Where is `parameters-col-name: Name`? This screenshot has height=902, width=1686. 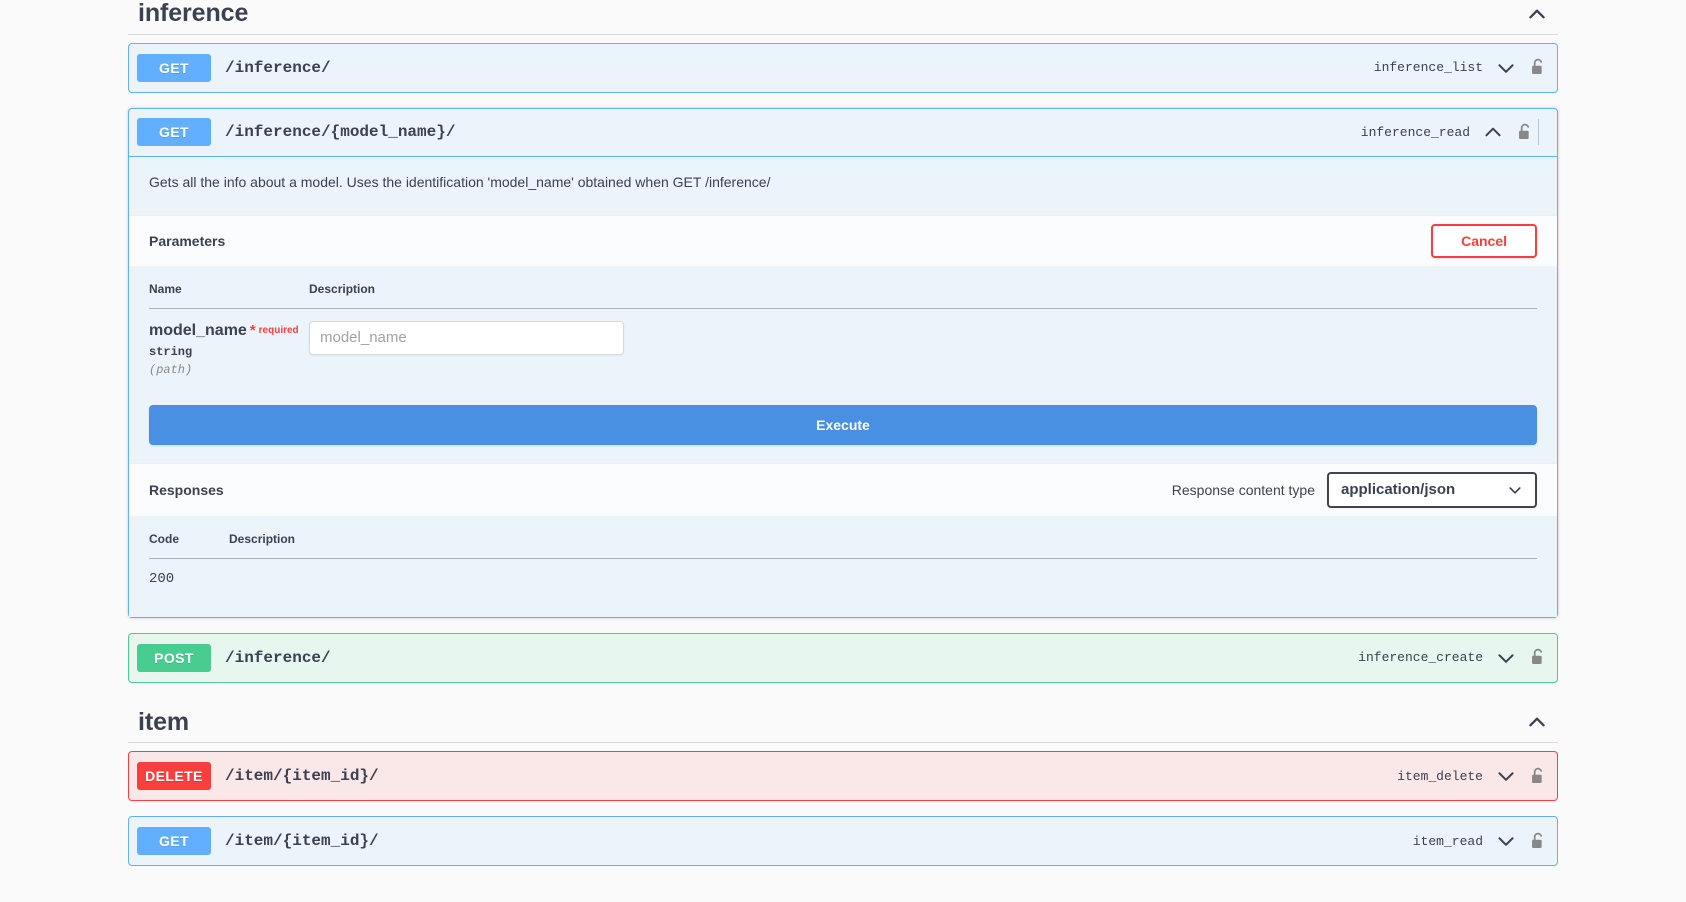
parameters-col-name: Name is located at coordinates (229, 295).